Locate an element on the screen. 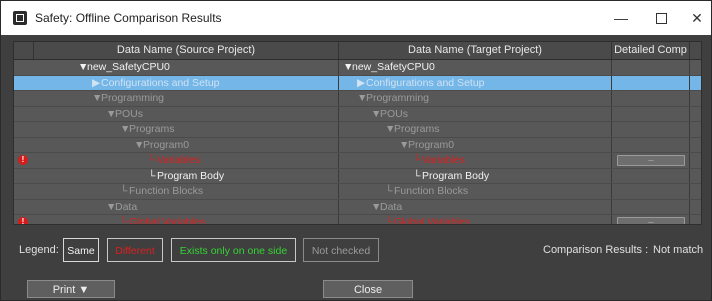  warning-icon: ! is located at coordinates (23, 160).